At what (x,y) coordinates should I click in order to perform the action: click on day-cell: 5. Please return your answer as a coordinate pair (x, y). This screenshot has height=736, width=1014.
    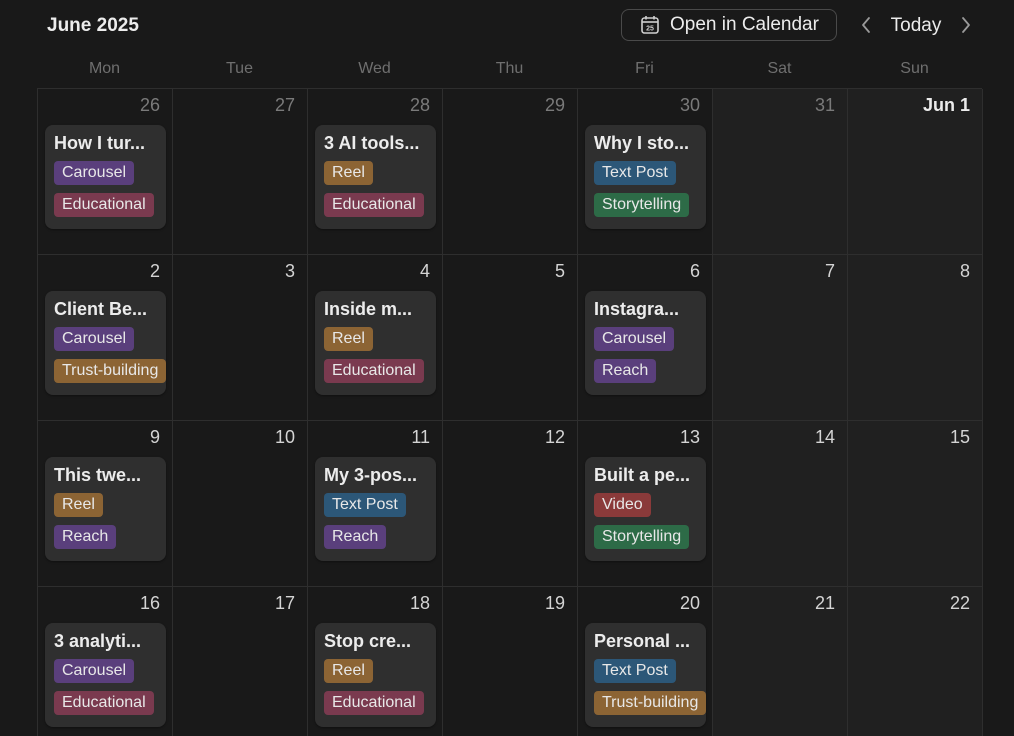
    Looking at the image, I should click on (510, 338).